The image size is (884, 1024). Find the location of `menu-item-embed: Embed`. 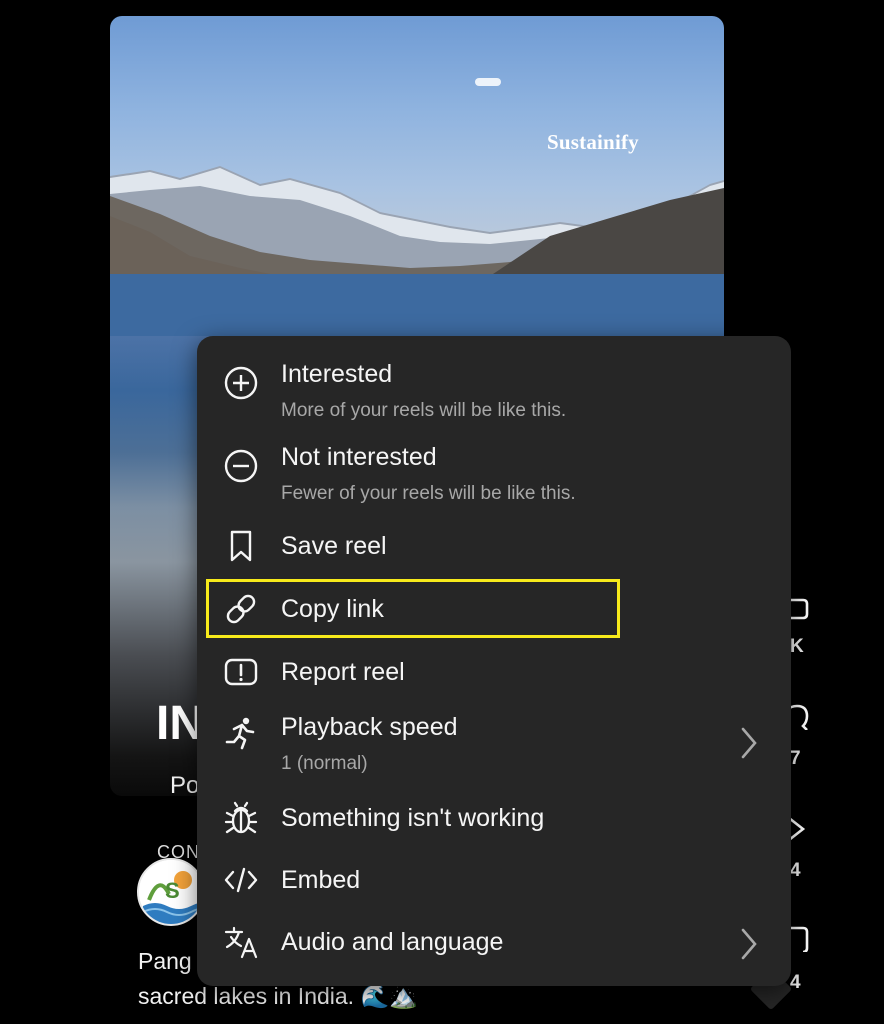

menu-item-embed: Embed is located at coordinates (494, 882).